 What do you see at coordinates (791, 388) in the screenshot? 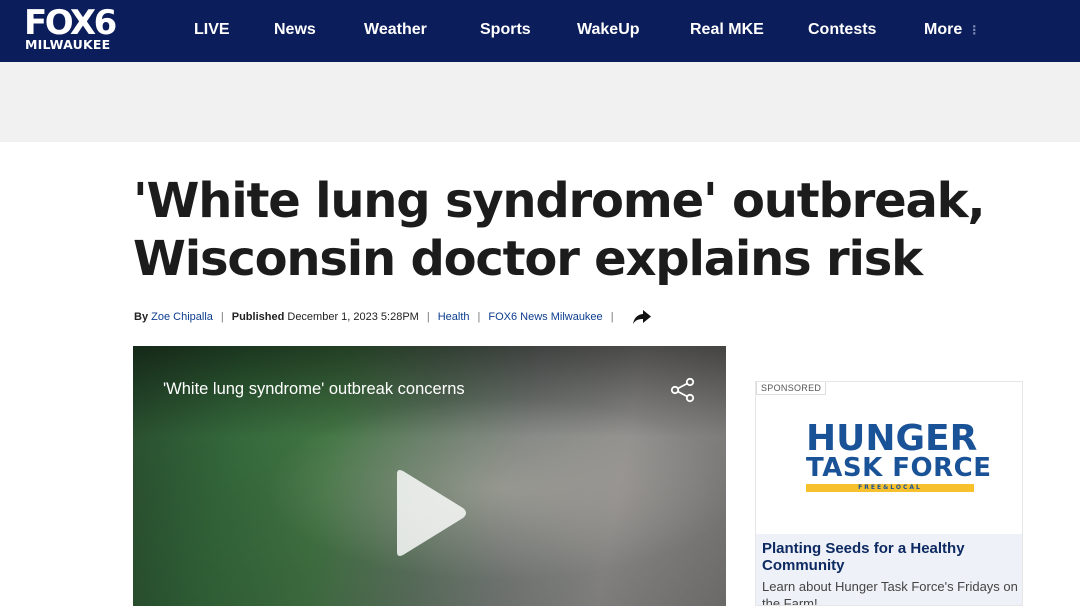
I see `sponsored-label: SPONSORED` at bounding box center [791, 388].